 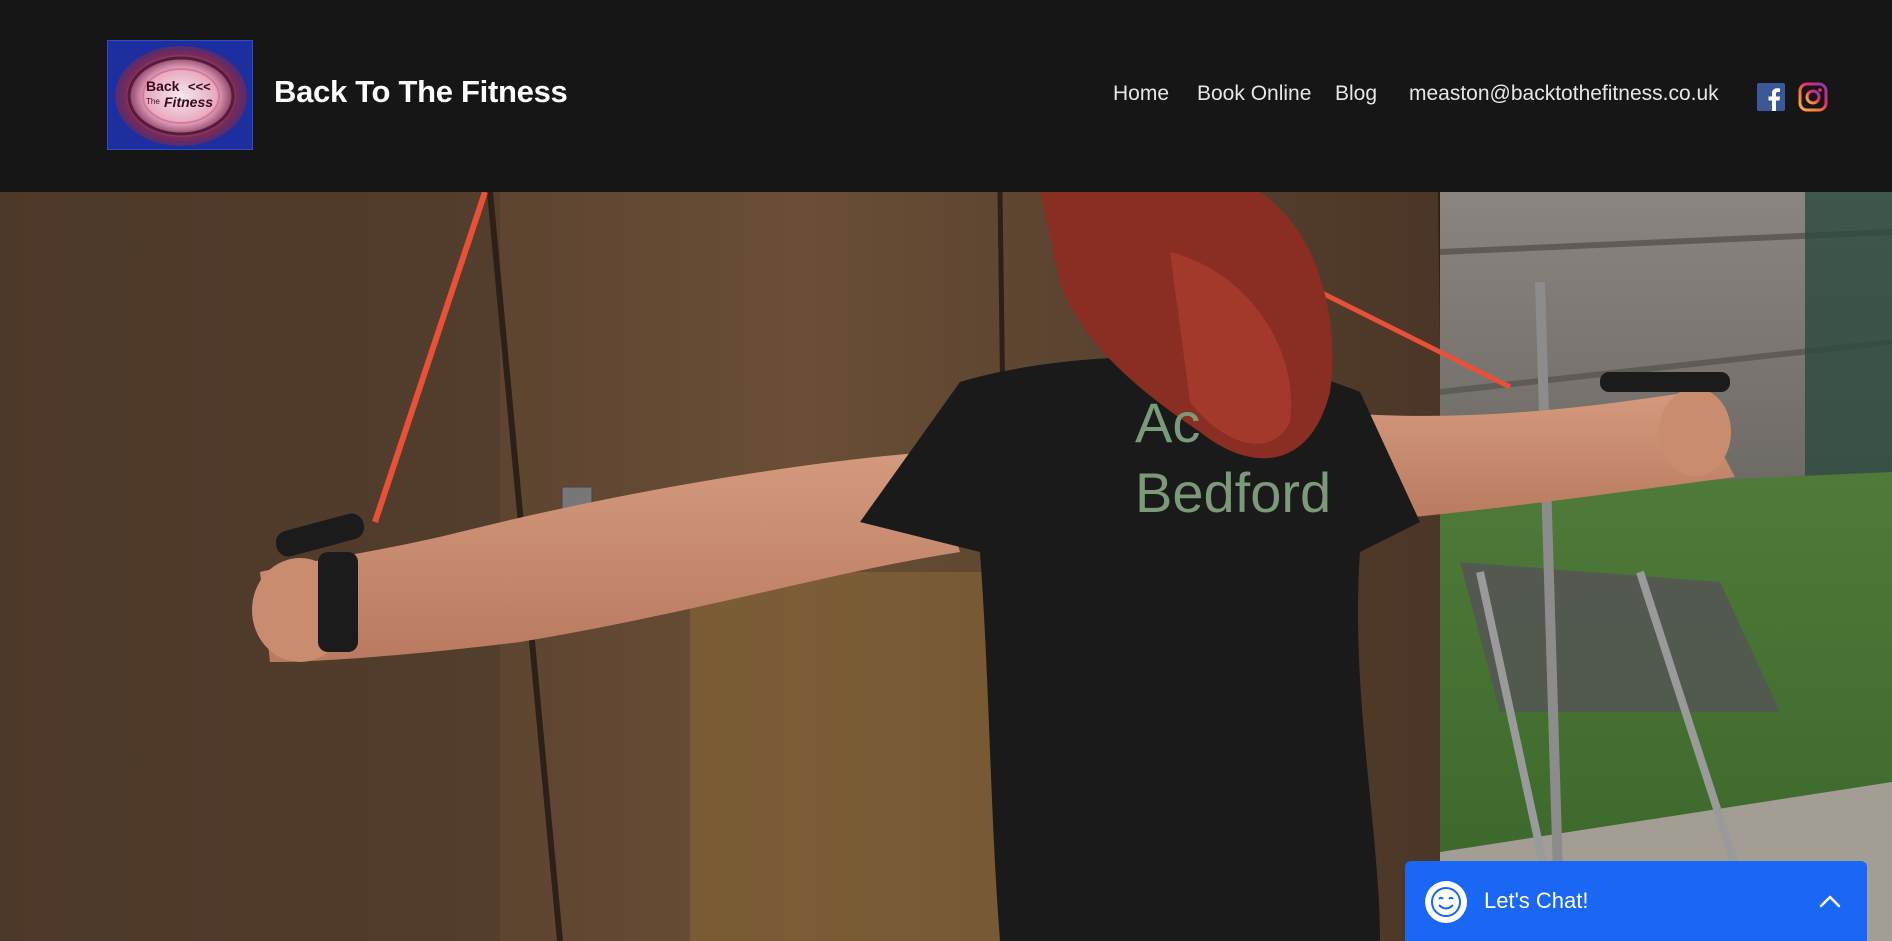 I want to click on chat-label: Let's Chat!, so click(x=1536, y=900).